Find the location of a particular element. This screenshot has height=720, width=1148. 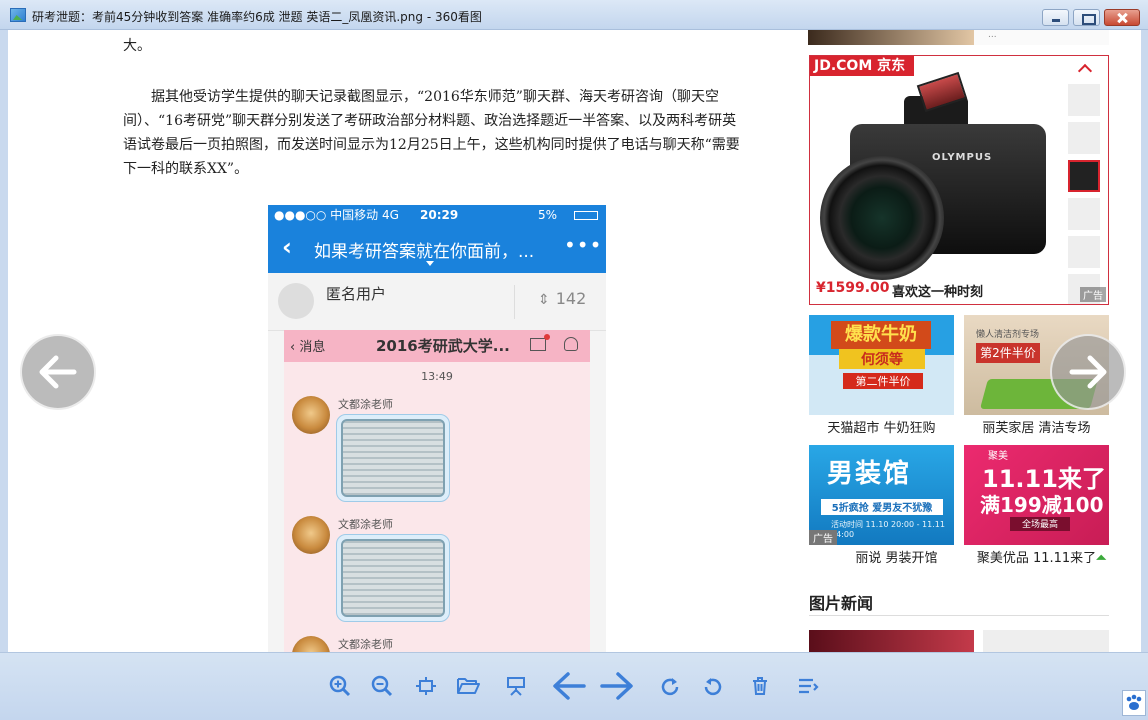

ad-slogan: 喜欢这一种时刻 is located at coordinates (938, 292).